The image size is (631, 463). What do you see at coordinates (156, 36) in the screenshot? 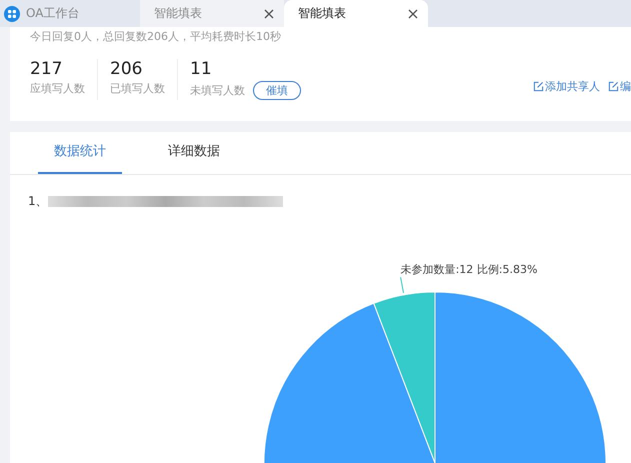
I see `summary-text: 今日回复0人，总回复数206人，平均耗费时长10秒` at bounding box center [156, 36].